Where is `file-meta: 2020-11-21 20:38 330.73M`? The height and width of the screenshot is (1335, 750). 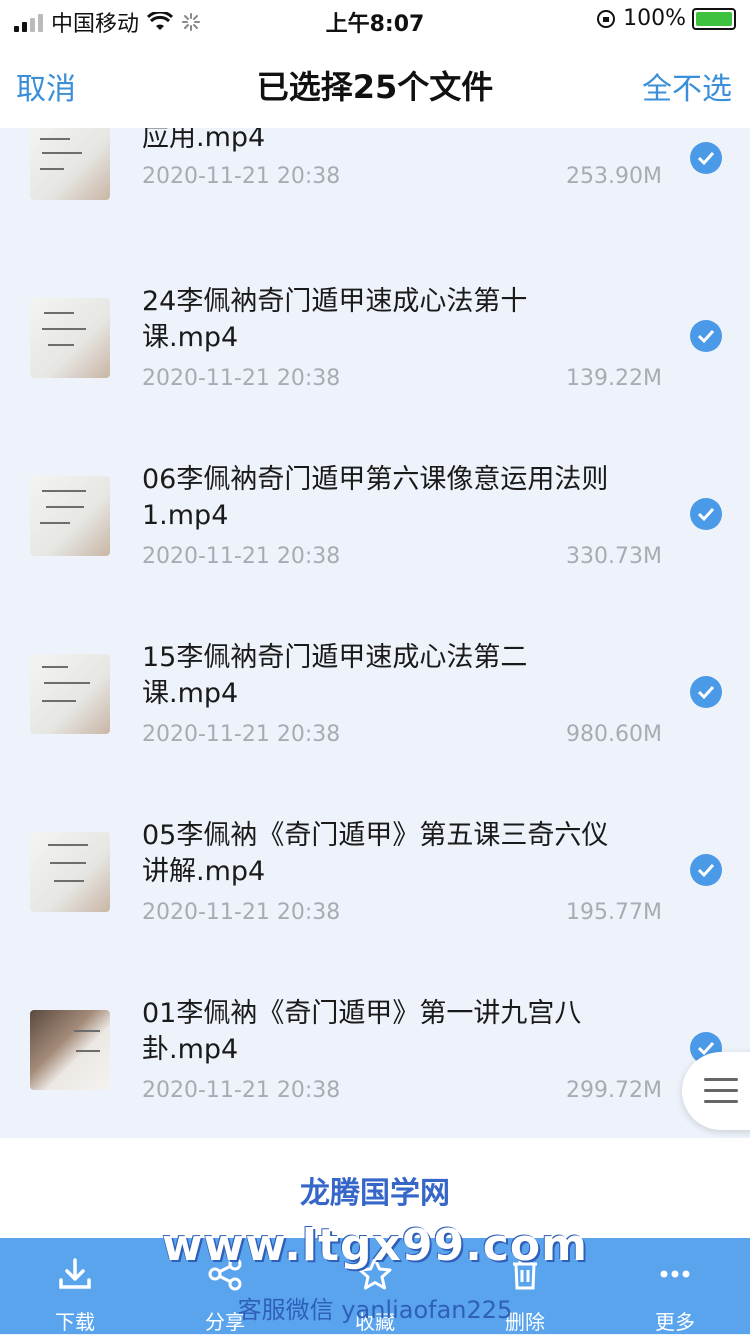 file-meta: 2020-11-21 20:38 330.73M is located at coordinates (402, 556).